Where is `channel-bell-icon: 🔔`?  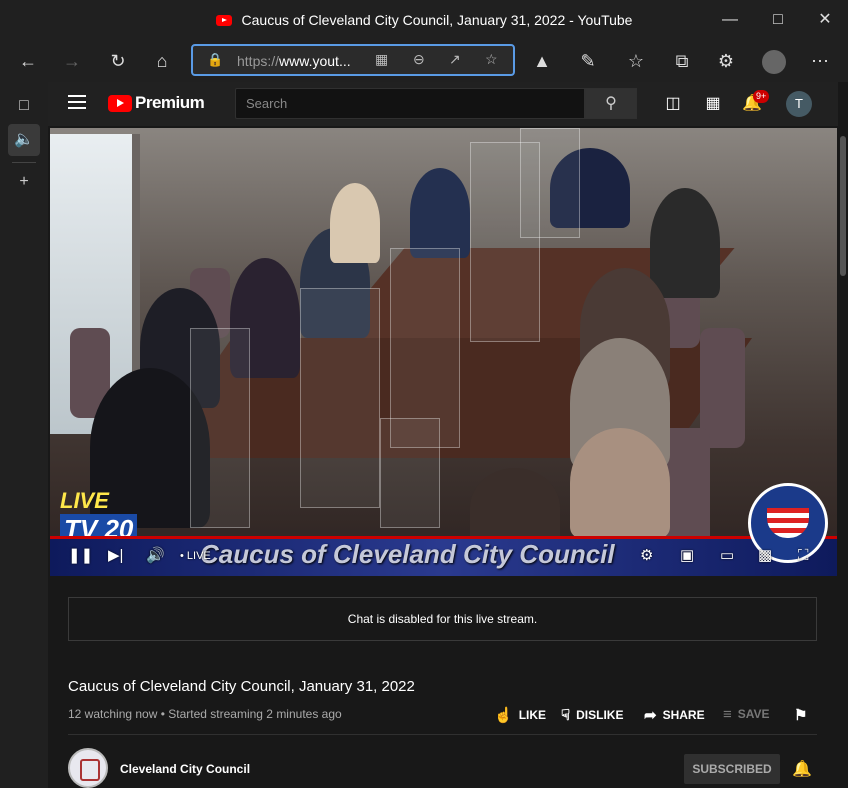 channel-bell-icon: 🔔 is located at coordinates (802, 769).